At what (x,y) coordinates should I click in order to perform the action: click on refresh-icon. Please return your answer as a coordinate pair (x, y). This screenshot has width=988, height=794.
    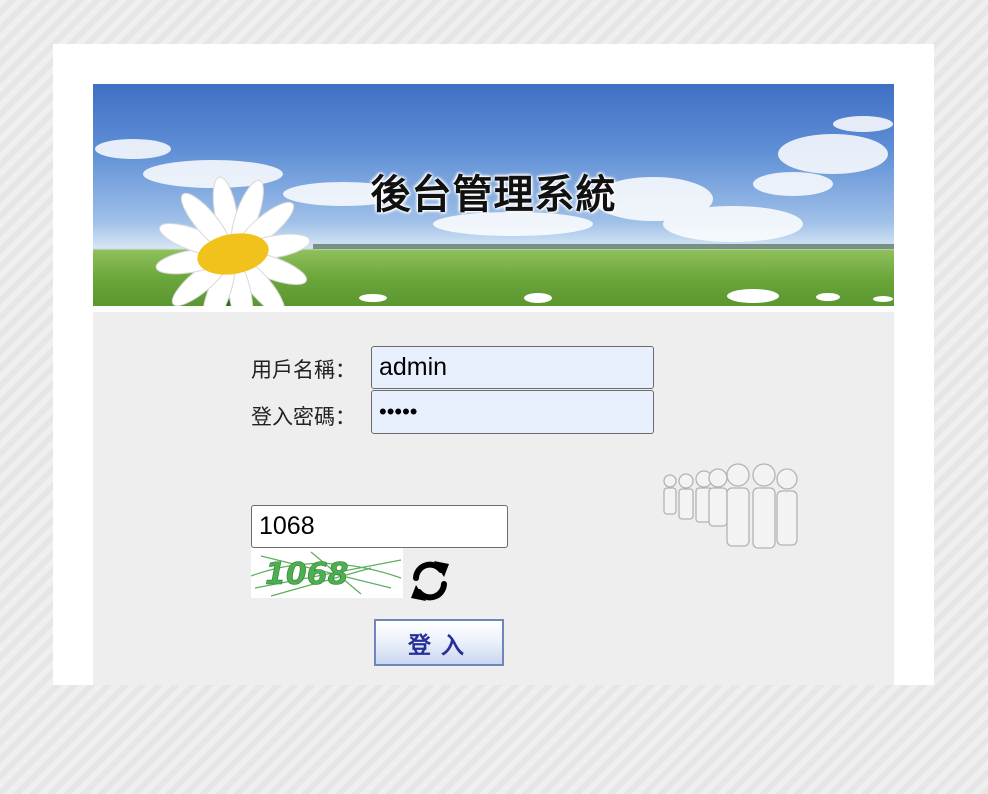
    Looking at the image, I should click on (430, 580).